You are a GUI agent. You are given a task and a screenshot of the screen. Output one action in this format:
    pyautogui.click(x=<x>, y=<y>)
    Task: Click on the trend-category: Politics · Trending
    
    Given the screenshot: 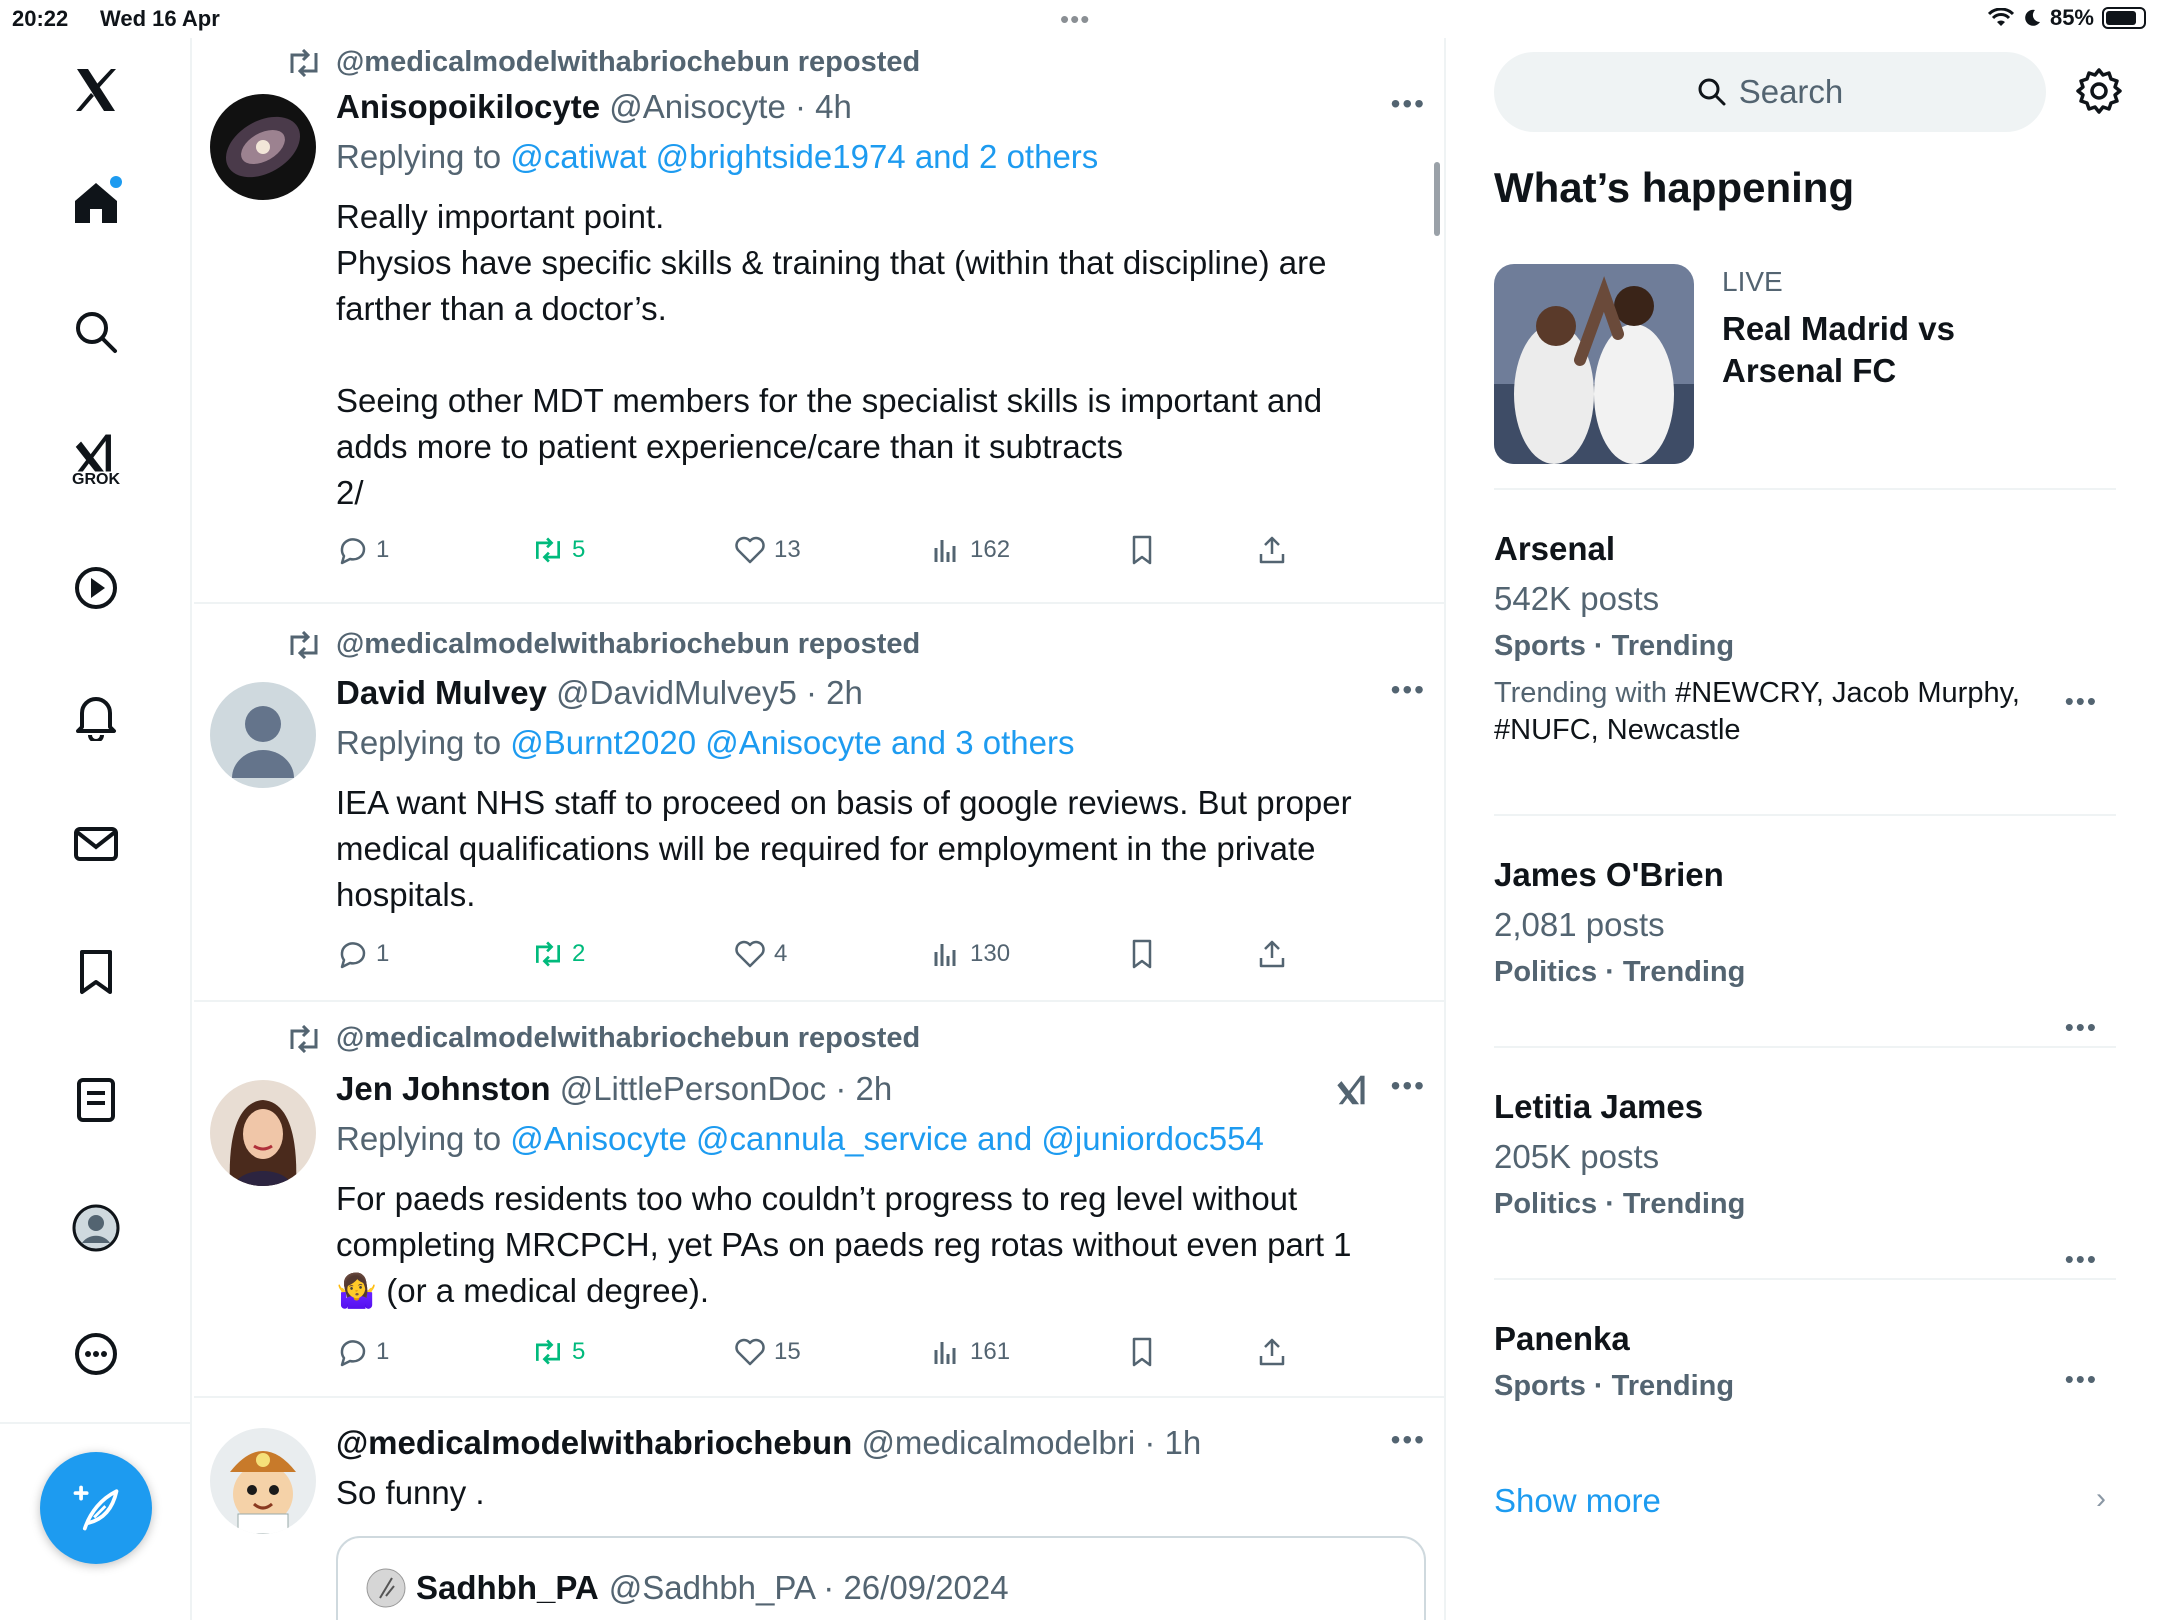 What is the action you would take?
    pyautogui.click(x=1620, y=1204)
    